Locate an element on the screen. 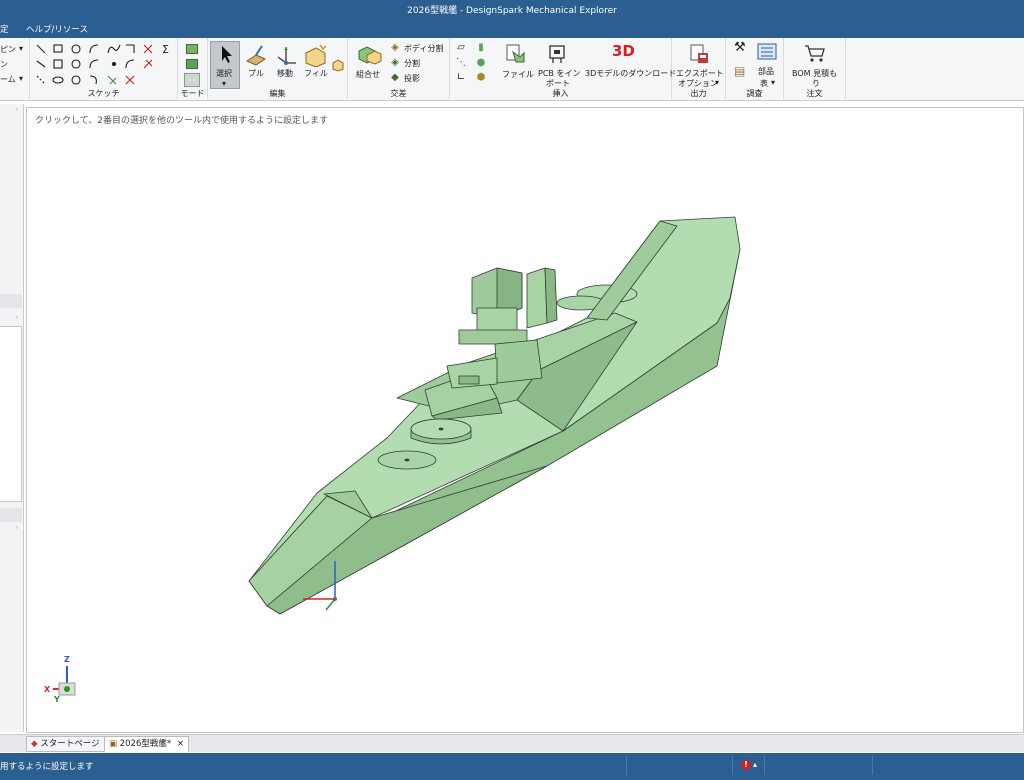 The height and width of the screenshot is (780, 1024). extend-icon is located at coordinates (148, 64).